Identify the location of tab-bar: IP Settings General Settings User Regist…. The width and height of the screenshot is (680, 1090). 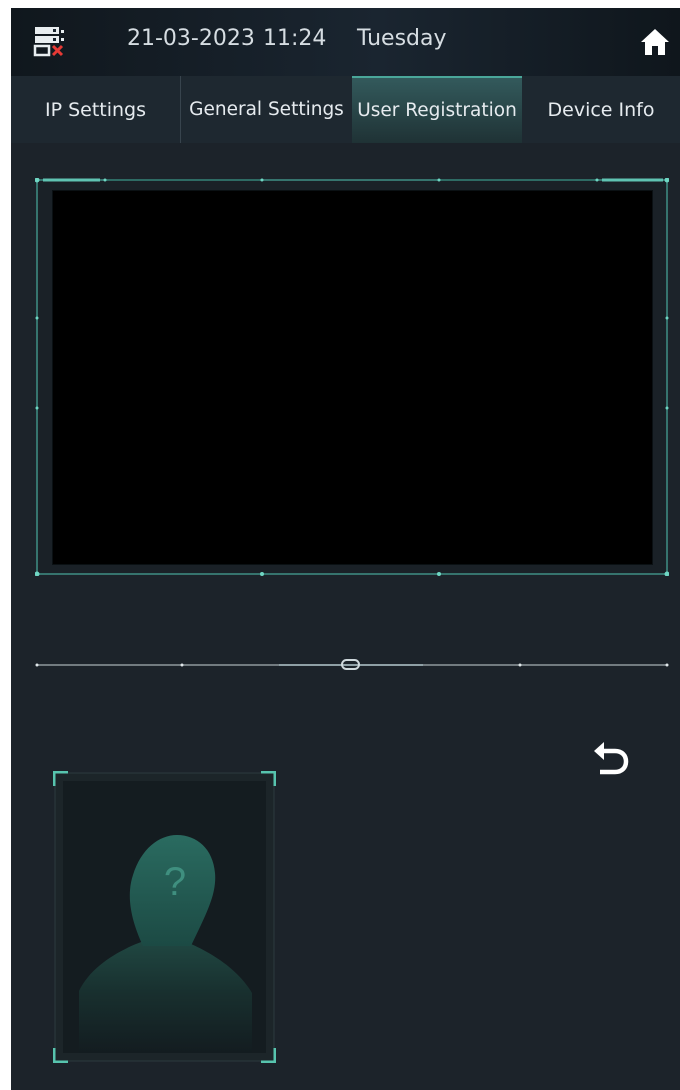
(345, 109).